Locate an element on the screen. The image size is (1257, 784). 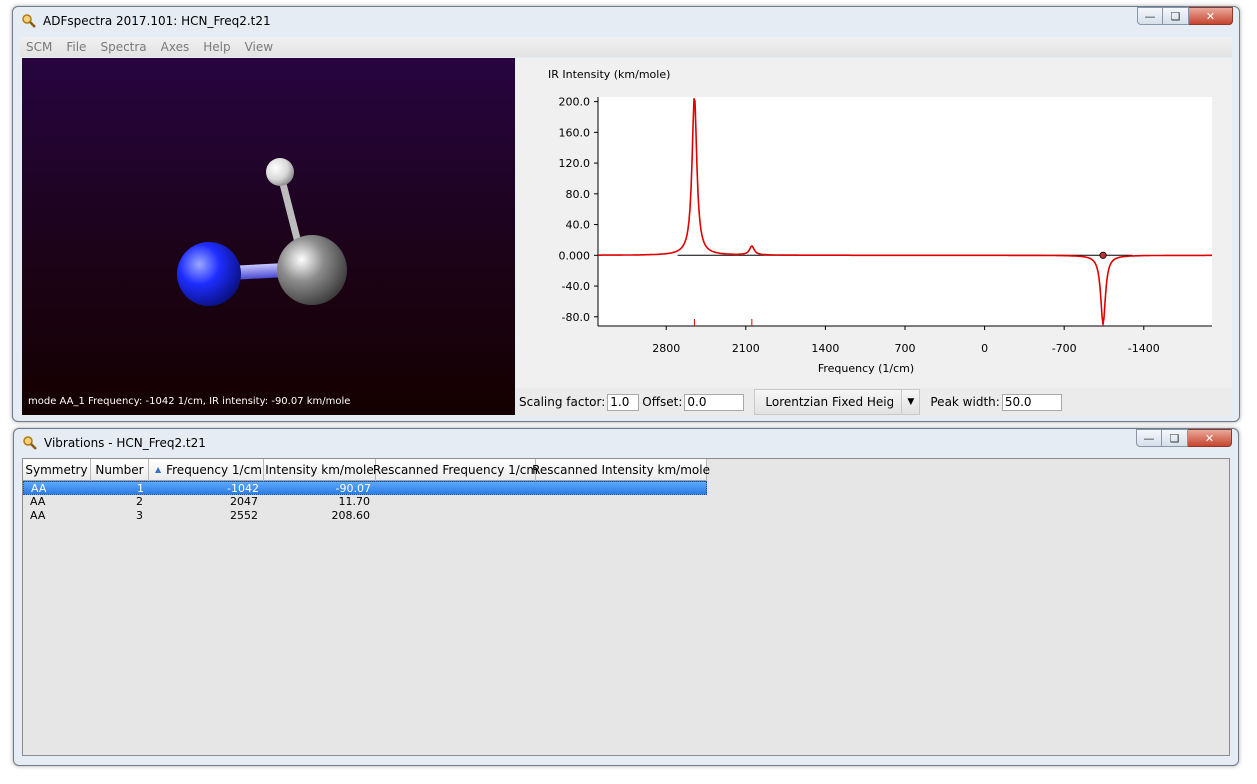
cell-number: 3 is located at coordinates (139, 515).